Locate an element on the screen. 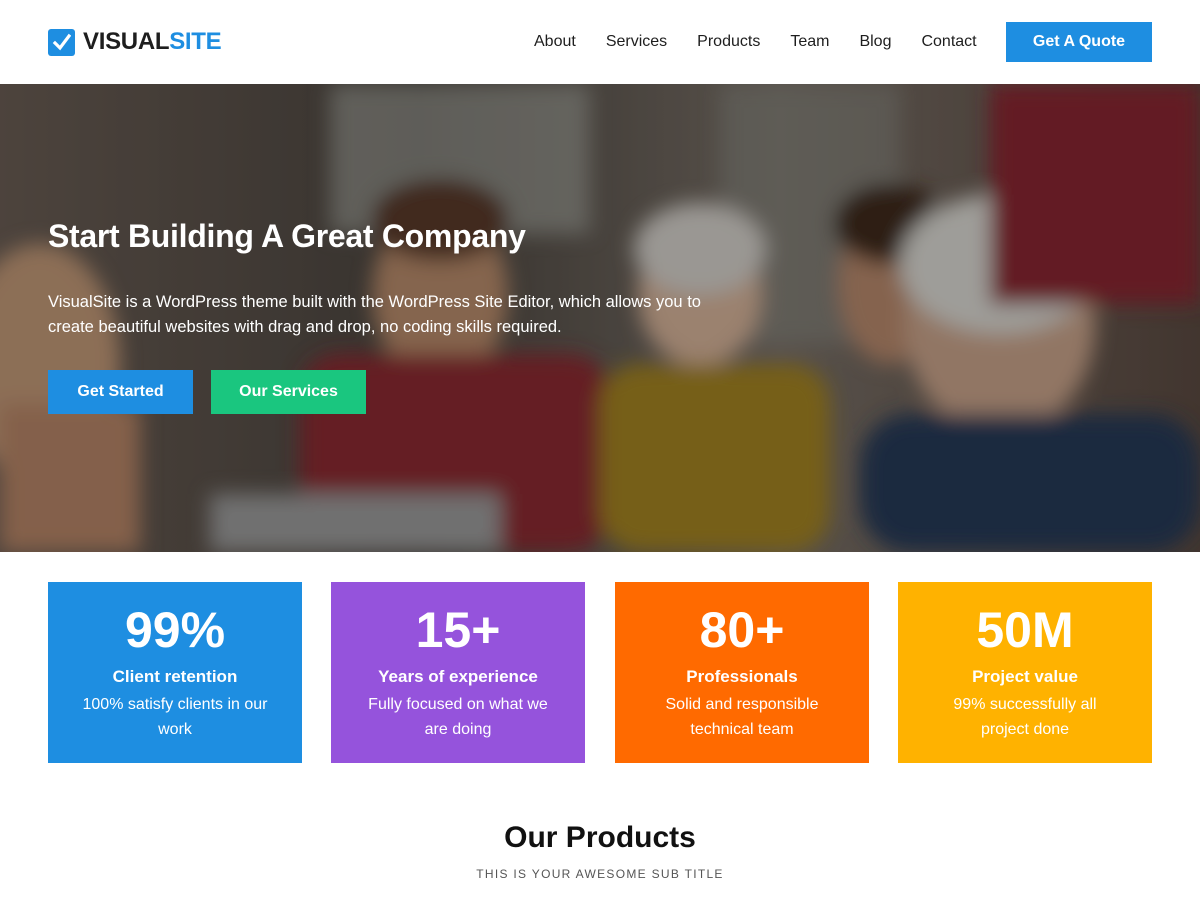 This screenshot has width=1200, height=900. hero-title: Start Building A Great Company is located at coordinates (287, 236).